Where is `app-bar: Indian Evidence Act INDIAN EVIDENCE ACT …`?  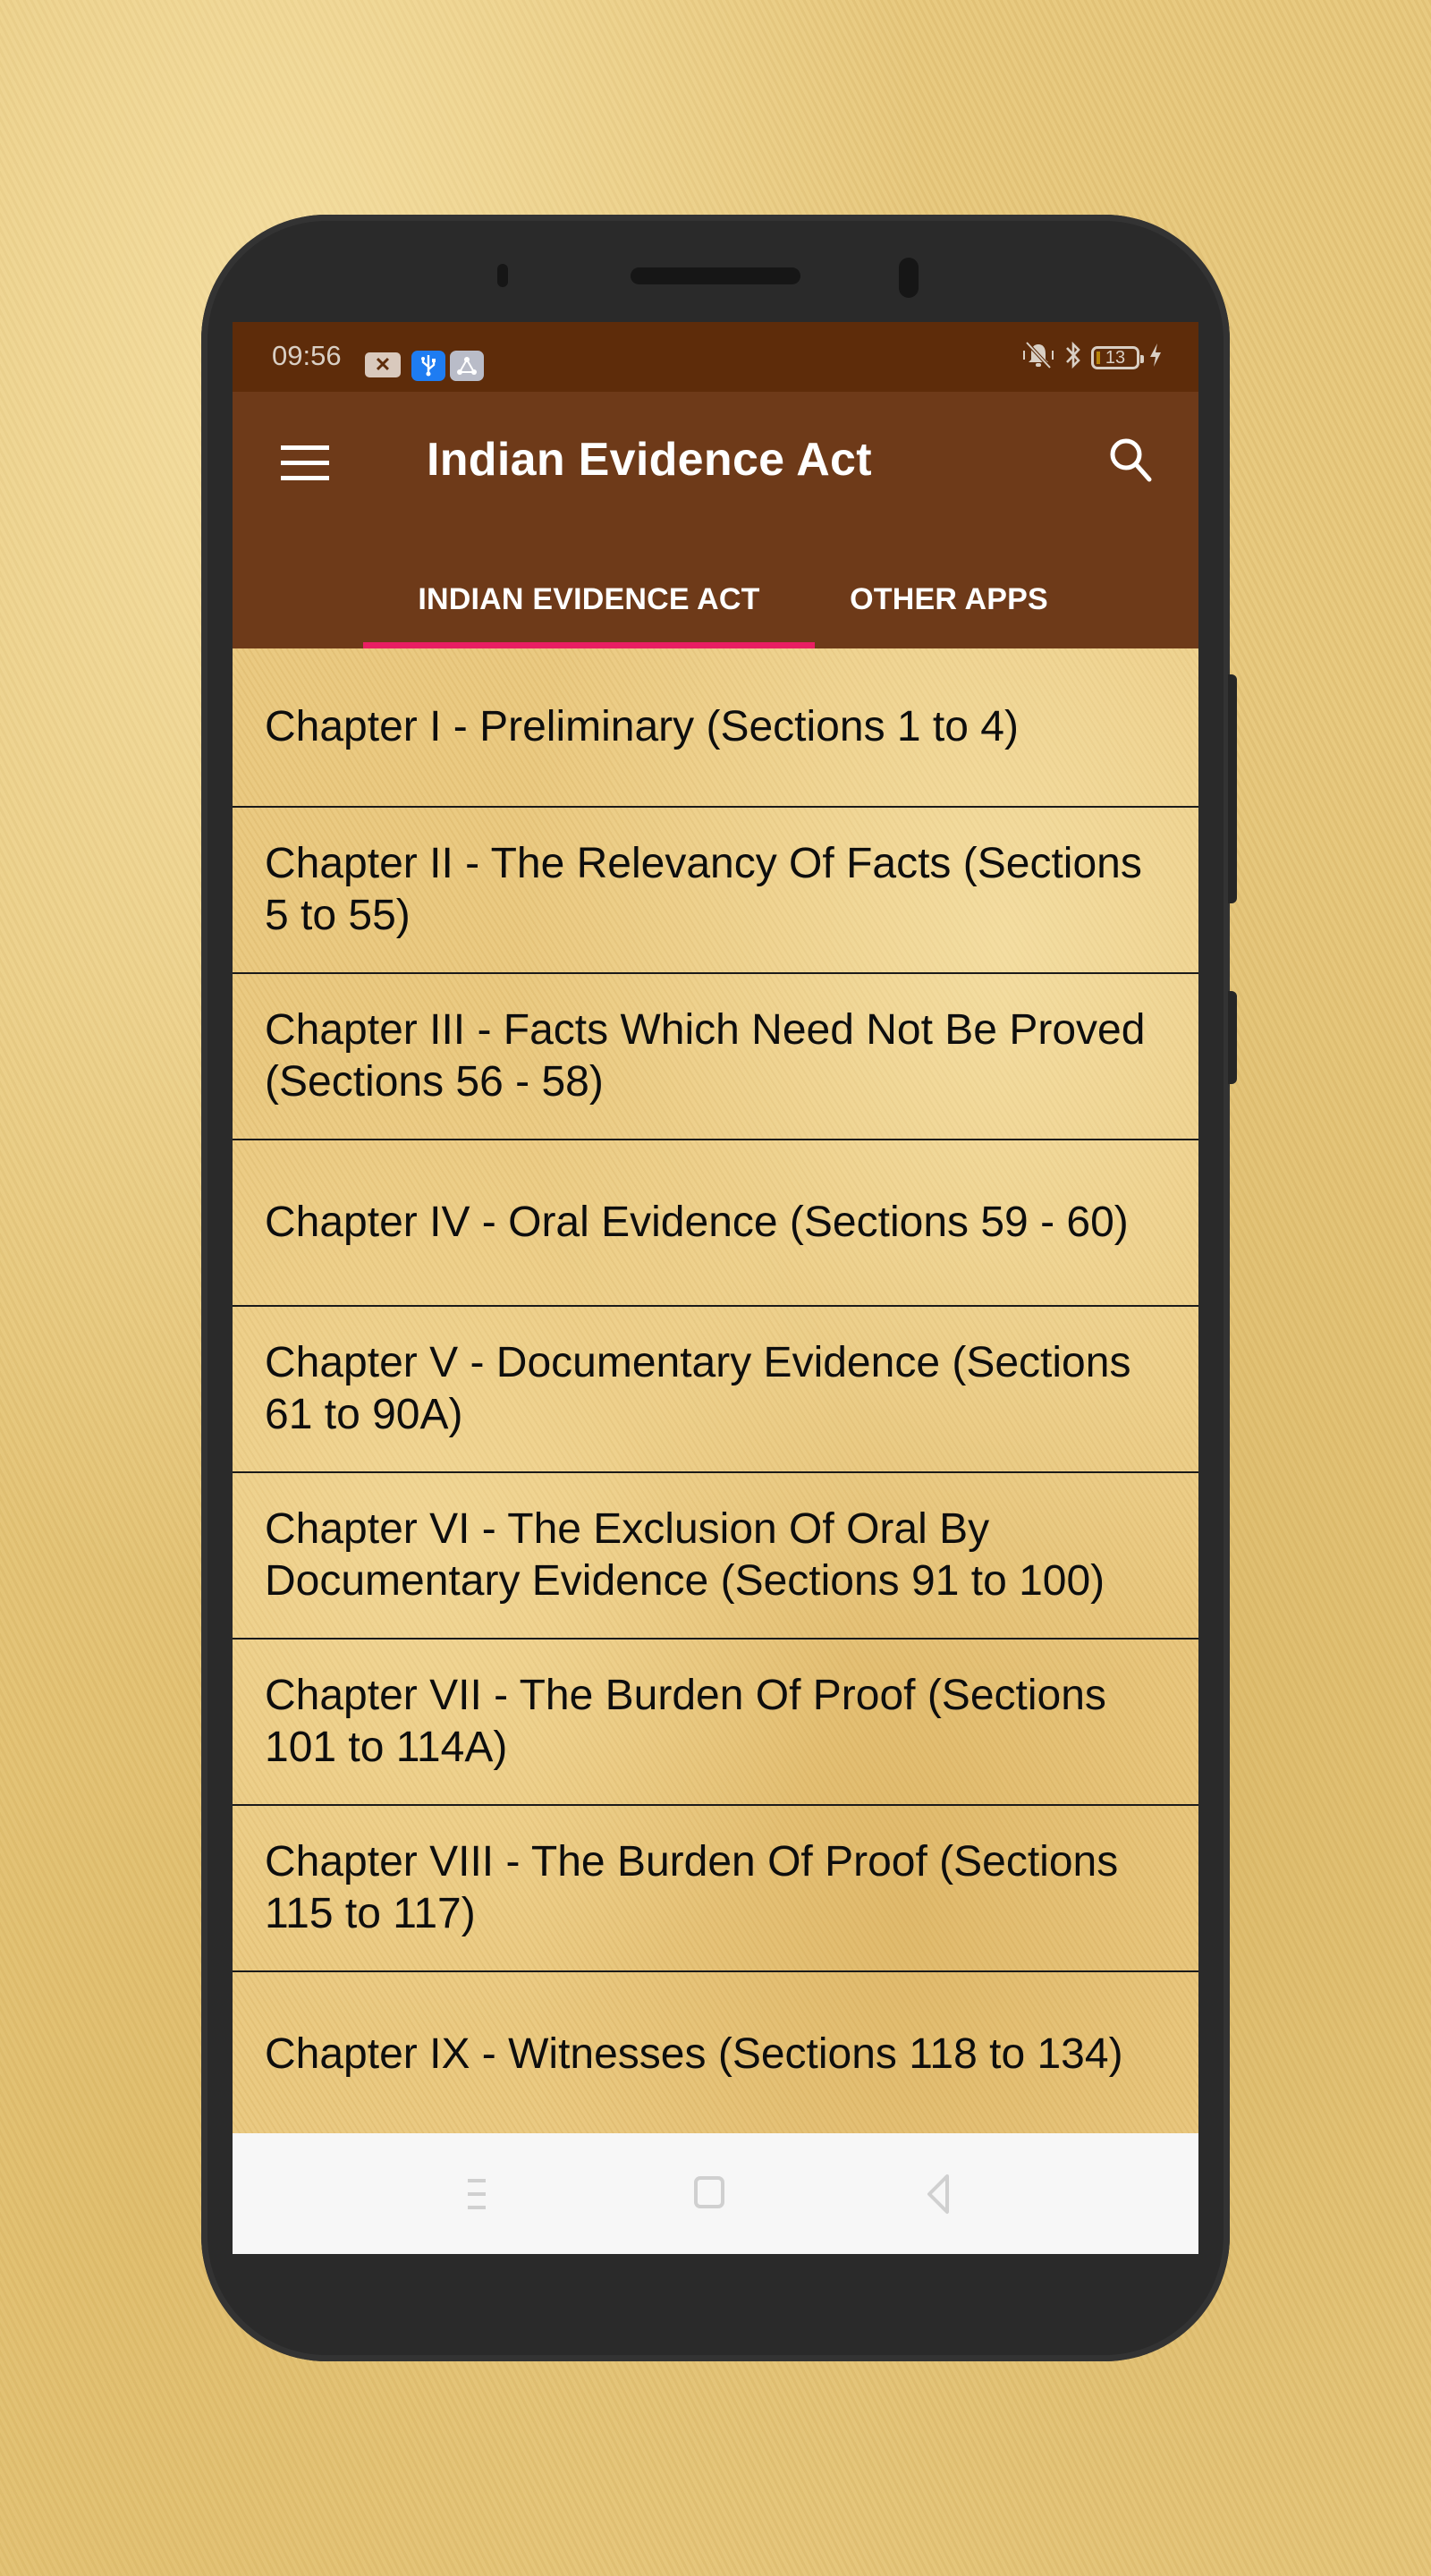
app-bar: Indian Evidence Act INDIAN EVIDENCE ACT … is located at coordinates (716, 520).